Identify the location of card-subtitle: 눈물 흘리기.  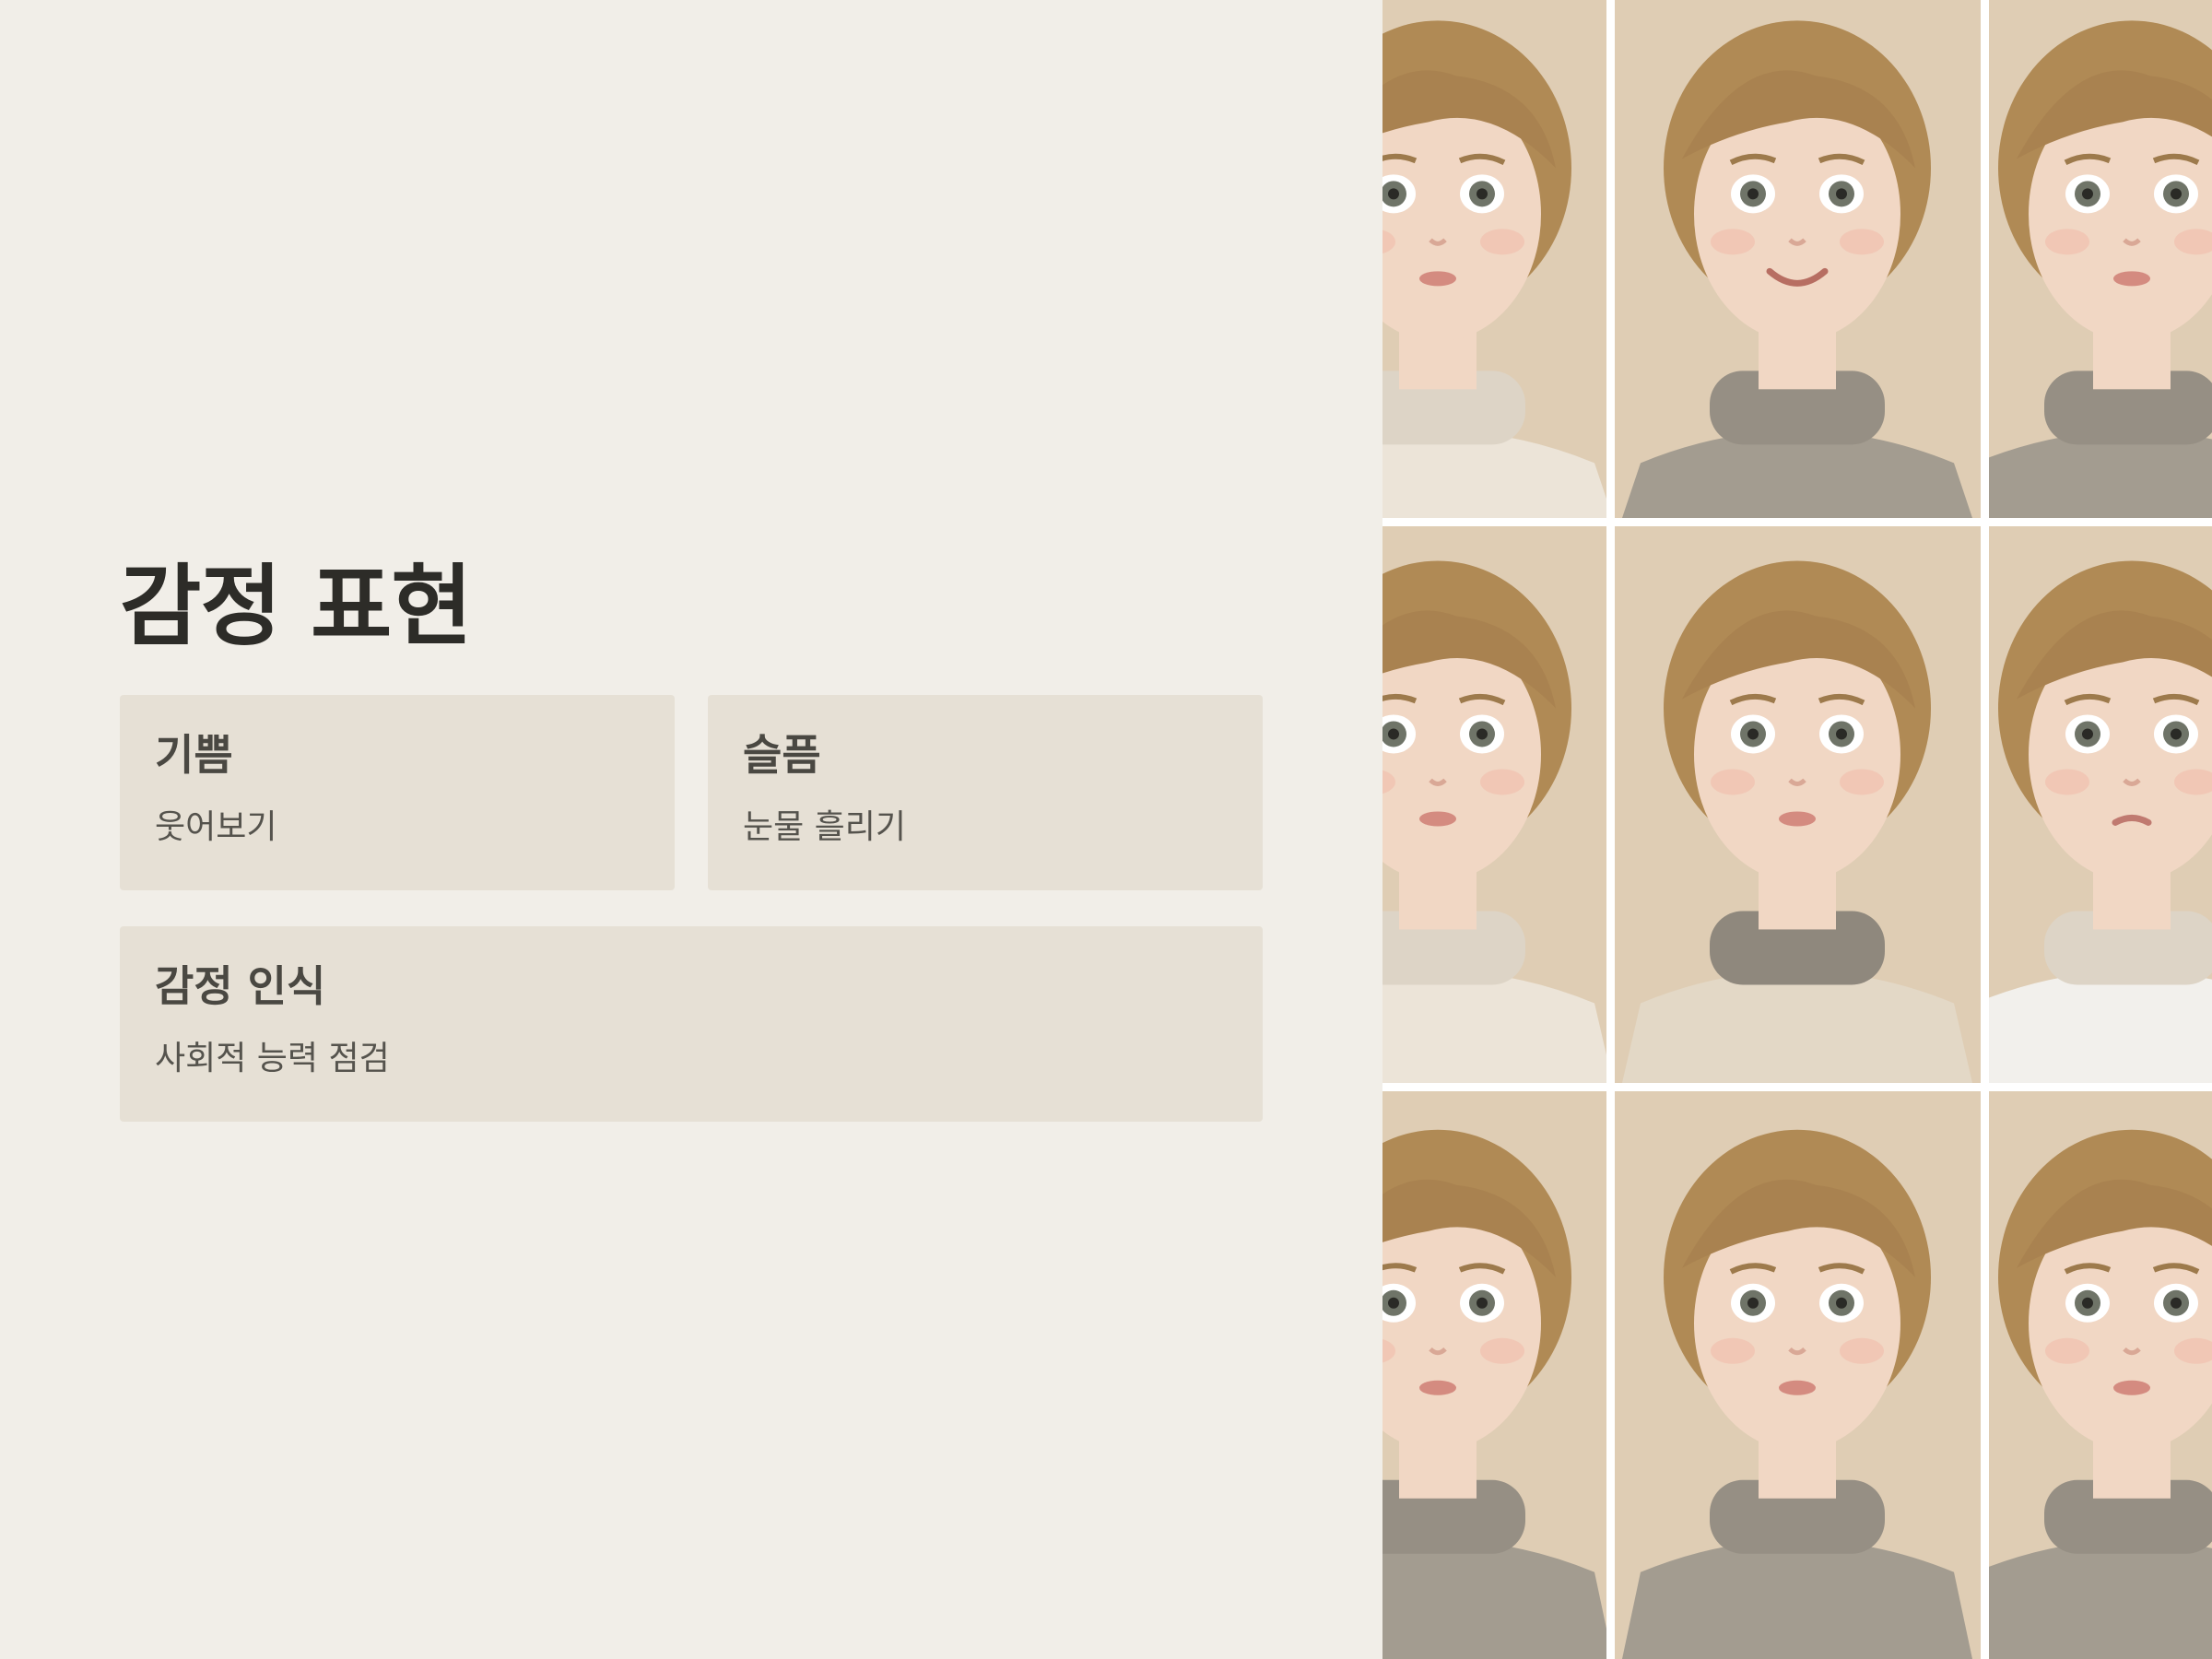
(825, 827).